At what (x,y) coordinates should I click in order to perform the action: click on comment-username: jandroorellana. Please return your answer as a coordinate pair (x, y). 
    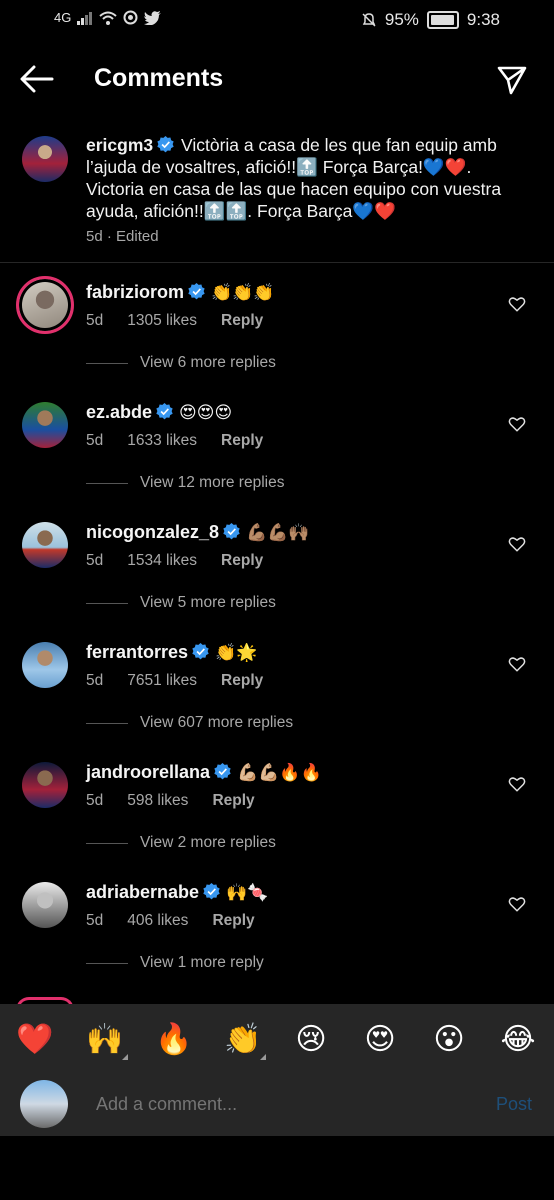
    Looking at the image, I should click on (148, 772).